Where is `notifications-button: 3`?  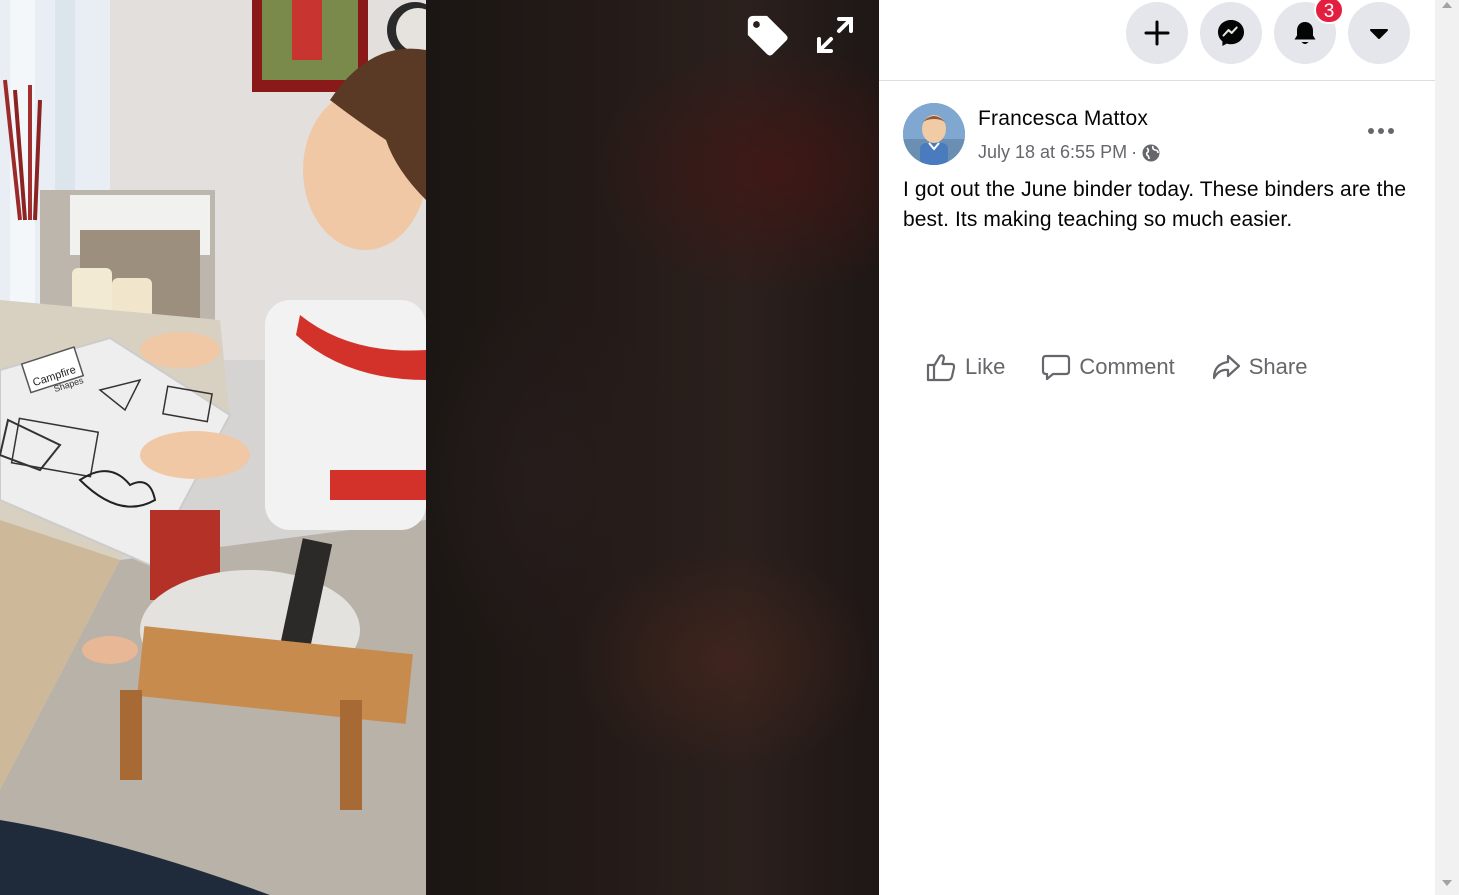
notifications-button: 3 is located at coordinates (1309, 32).